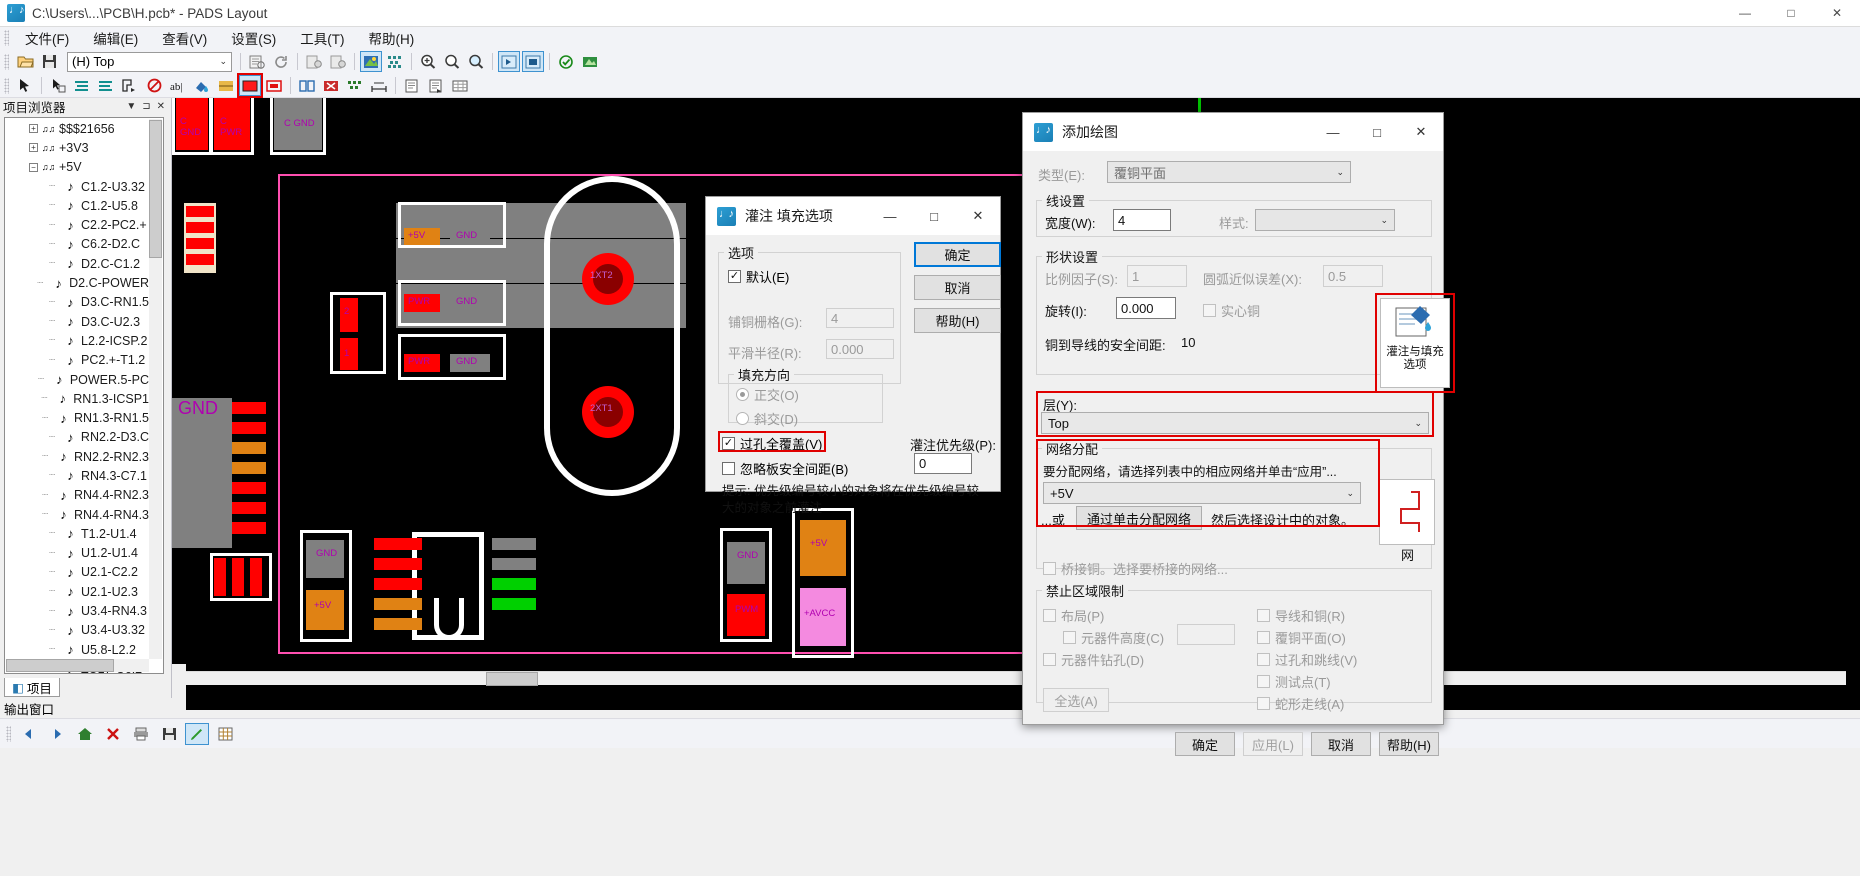  Describe the element at coordinates (1076, 700) in the screenshot. I see `select-all-button: 全选(A)` at that location.